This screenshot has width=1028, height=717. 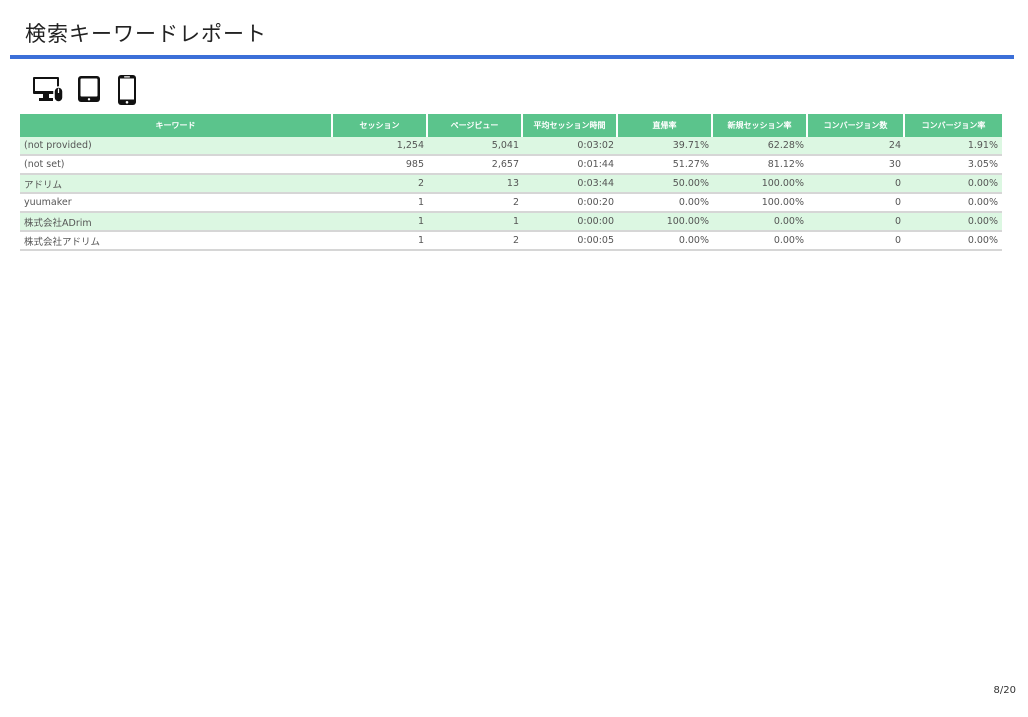 What do you see at coordinates (380, 125) in the screenshot?
I see `column-header-sessions: セッション` at bounding box center [380, 125].